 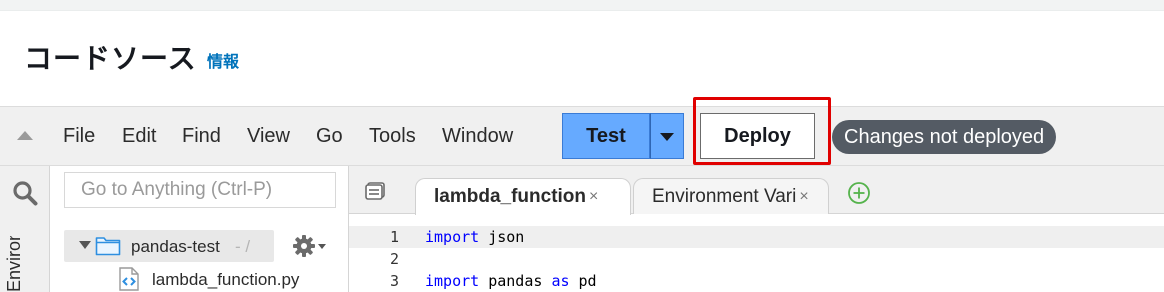 What do you see at coordinates (329, 136) in the screenshot?
I see `menu-go: Go` at bounding box center [329, 136].